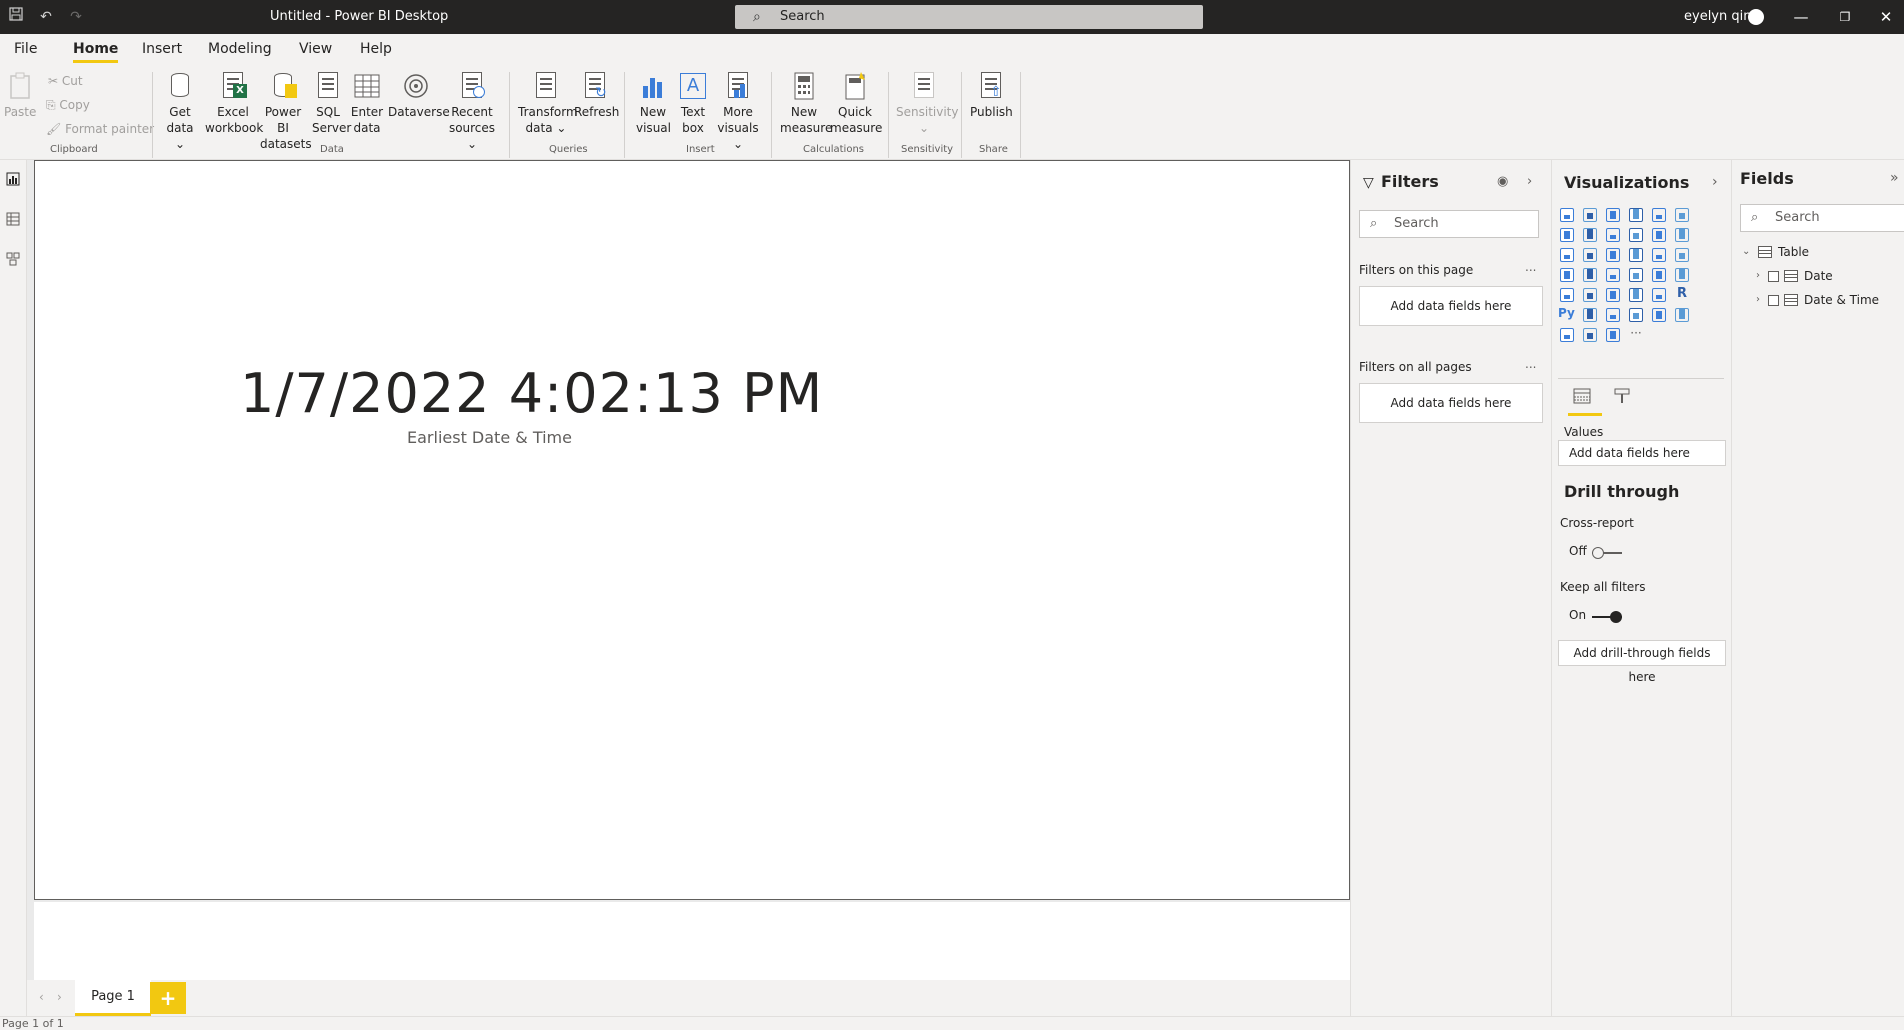 Image resolution: width=1904 pixels, height=1030 pixels. What do you see at coordinates (315, 49) in the screenshot?
I see `tab-view: View` at bounding box center [315, 49].